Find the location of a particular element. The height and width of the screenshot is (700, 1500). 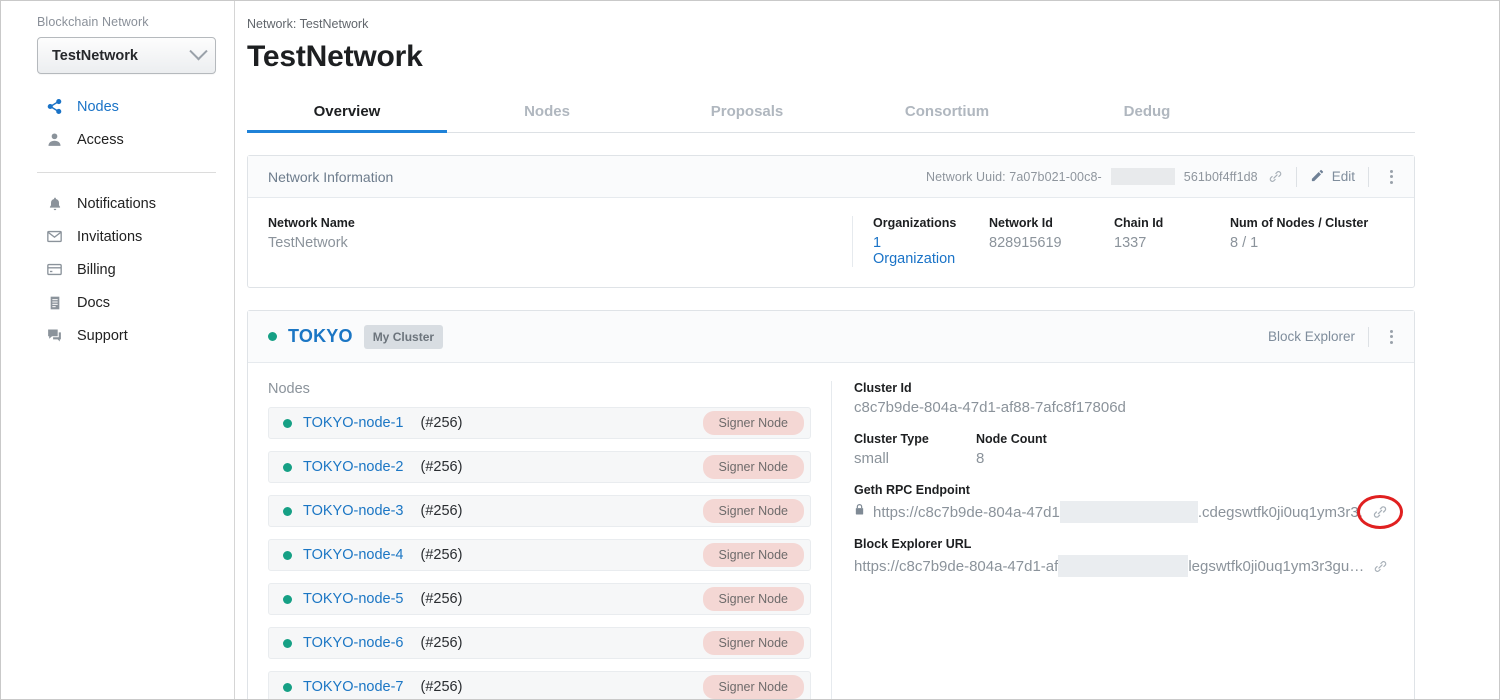

node-name: TOKYO-node-1 is located at coordinates (353, 423).